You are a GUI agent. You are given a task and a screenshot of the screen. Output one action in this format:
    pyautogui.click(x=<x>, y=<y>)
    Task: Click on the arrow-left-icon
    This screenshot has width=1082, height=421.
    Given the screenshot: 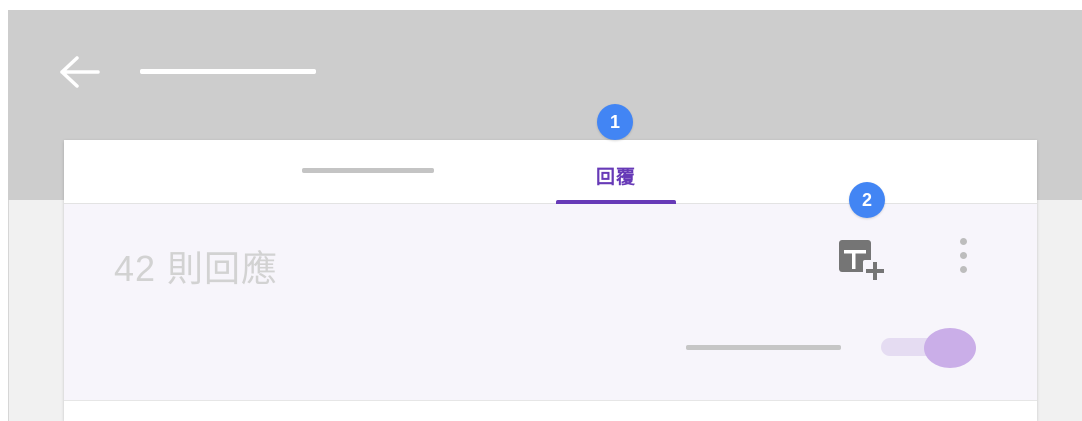 What is the action you would take?
    pyautogui.click(x=80, y=72)
    